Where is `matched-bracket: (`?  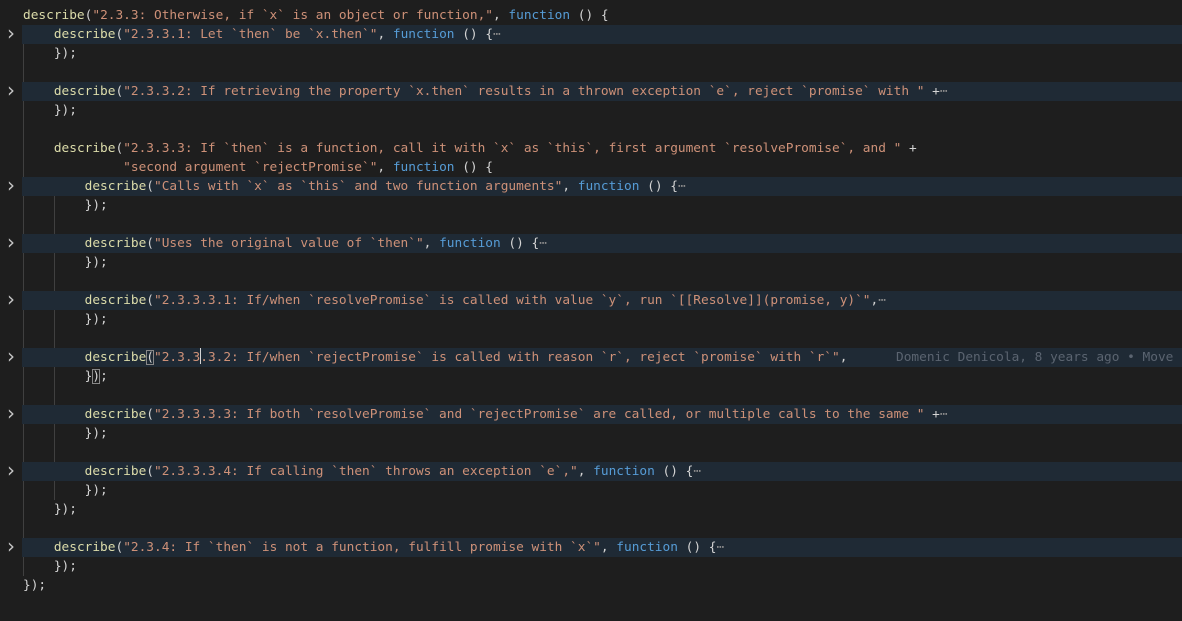 matched-bracket: ( is located at coordinates (150, 357).